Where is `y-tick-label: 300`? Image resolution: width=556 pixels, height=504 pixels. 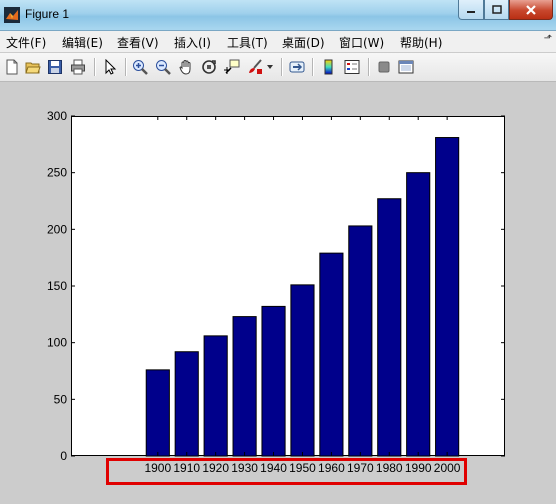 y-tick-label: 300 is located at coordinates (57, 116).